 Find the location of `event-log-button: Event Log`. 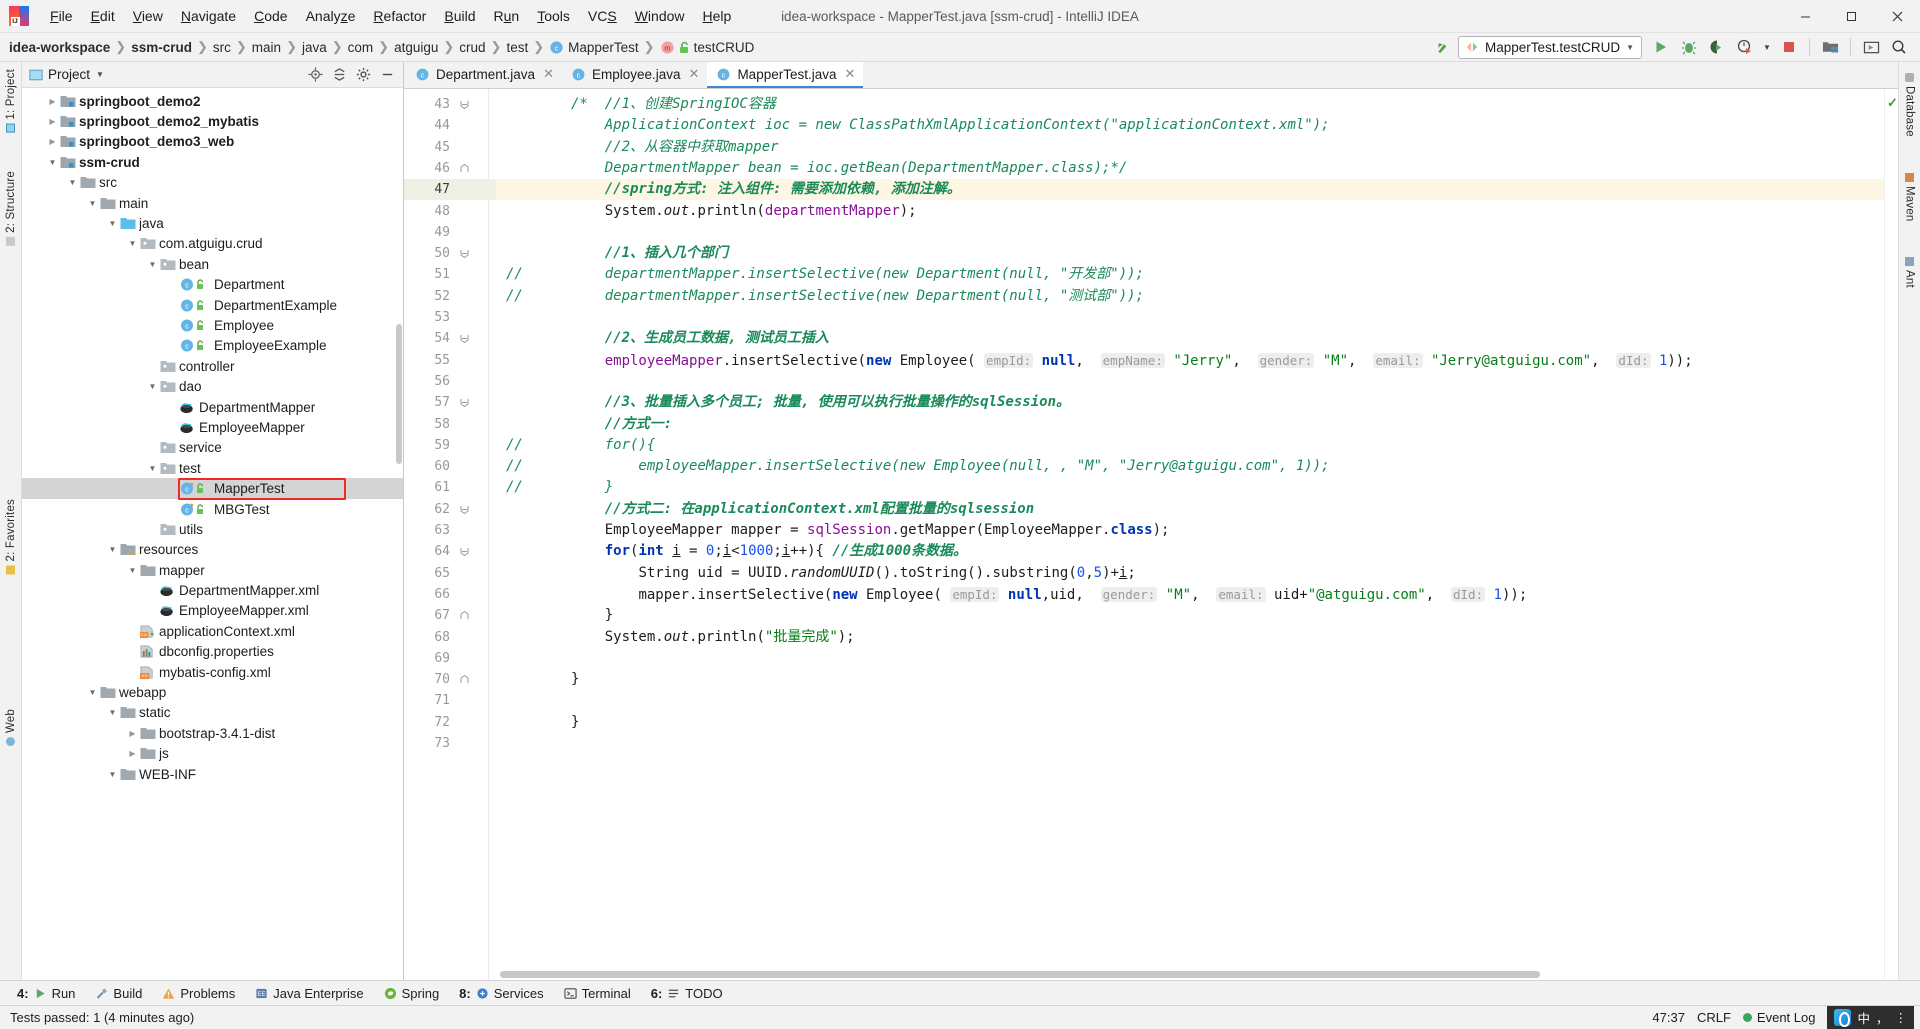

event-log-button: Event Log is located at coordinates (1778, 1017).